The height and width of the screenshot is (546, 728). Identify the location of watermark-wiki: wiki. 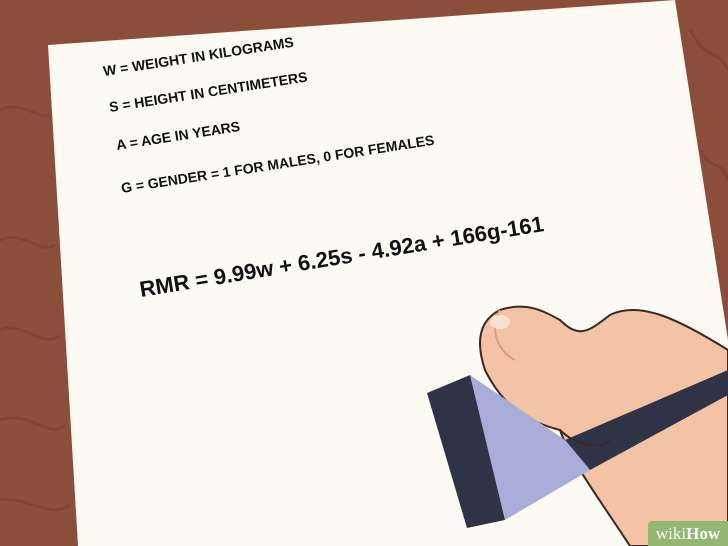
(671, 533).